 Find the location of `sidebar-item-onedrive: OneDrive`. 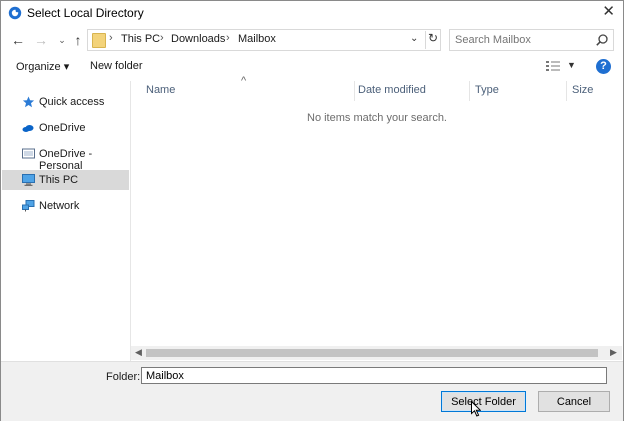

sidebar-item-onedrive: OneDrive is located at coordinates (65, 128).